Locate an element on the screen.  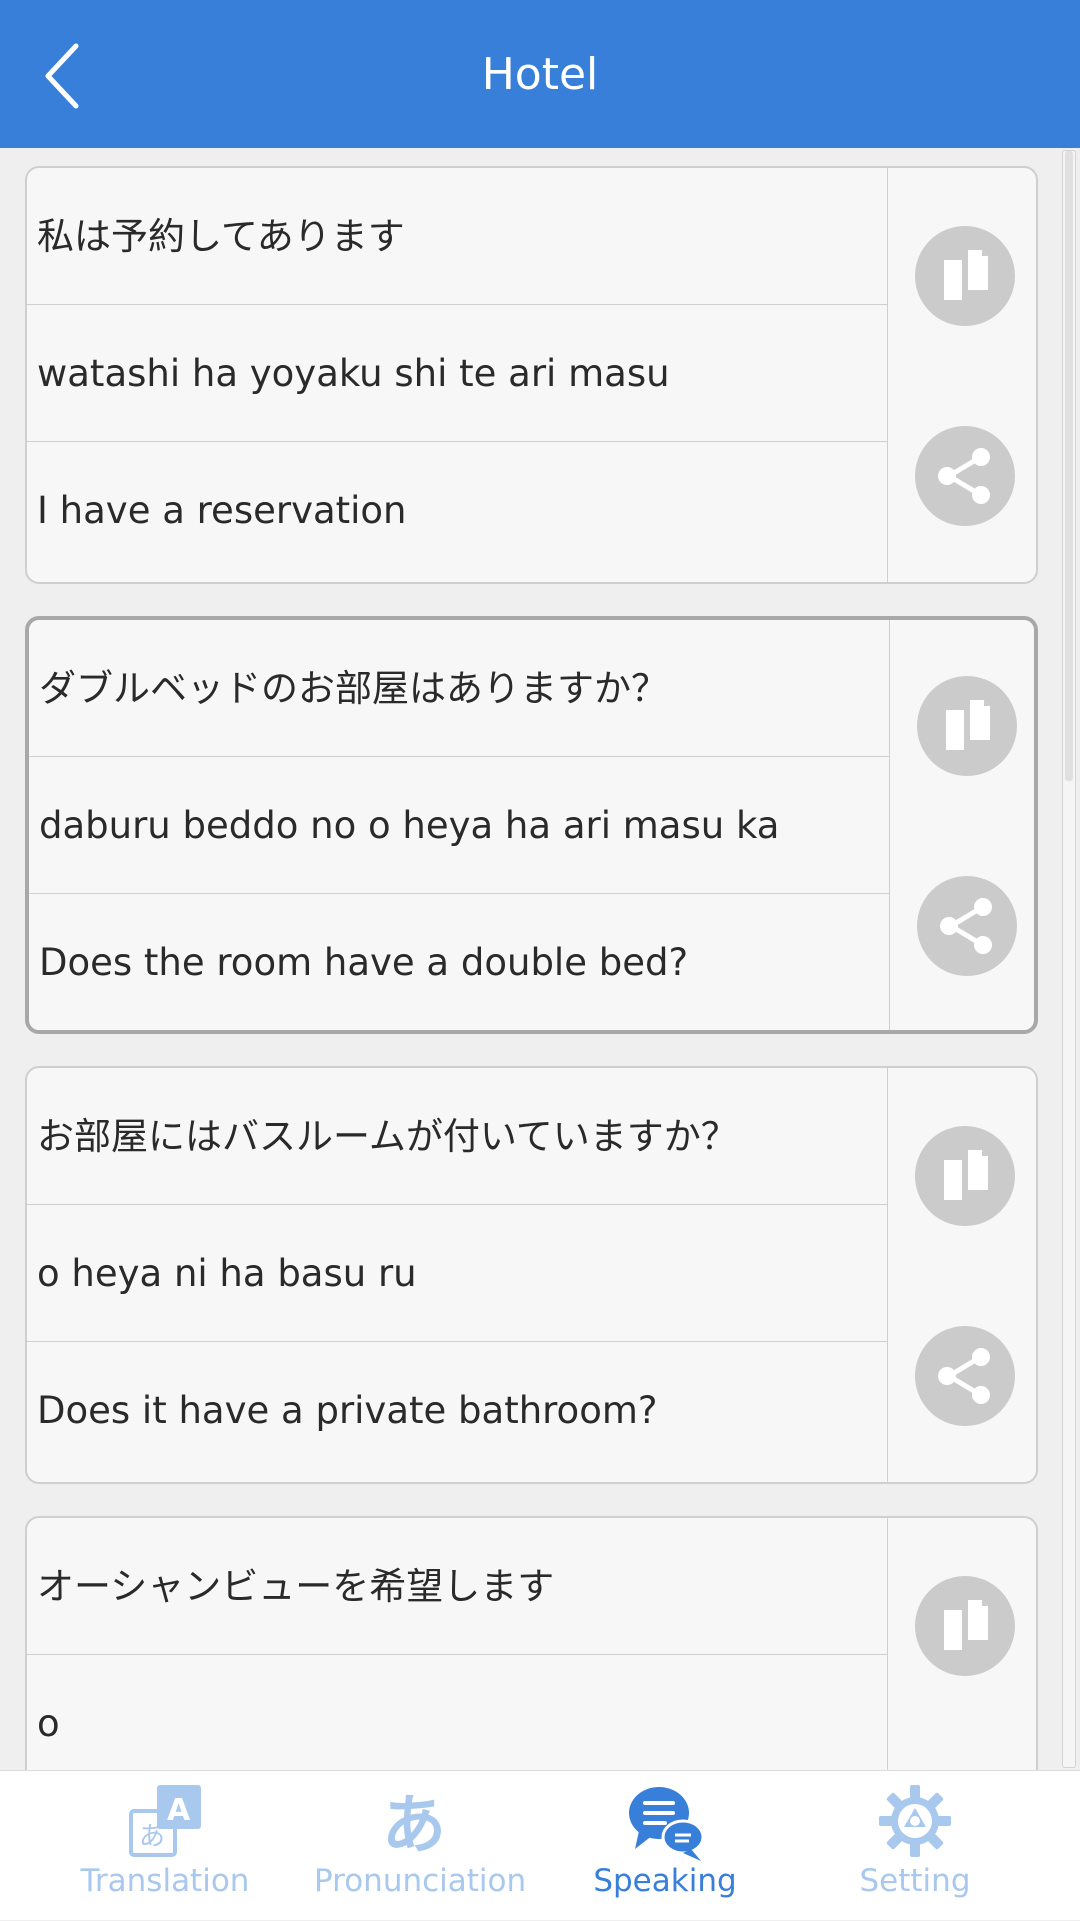
scrollbar-thumb is located at coordinates (1069, 466).